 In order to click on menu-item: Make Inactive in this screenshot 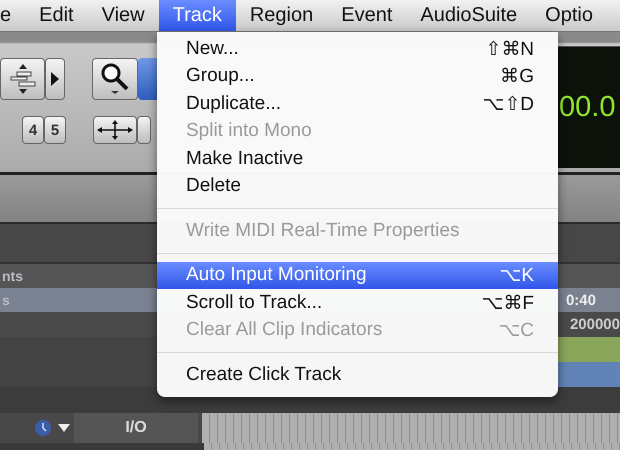, I will do `click(357, 158)`.